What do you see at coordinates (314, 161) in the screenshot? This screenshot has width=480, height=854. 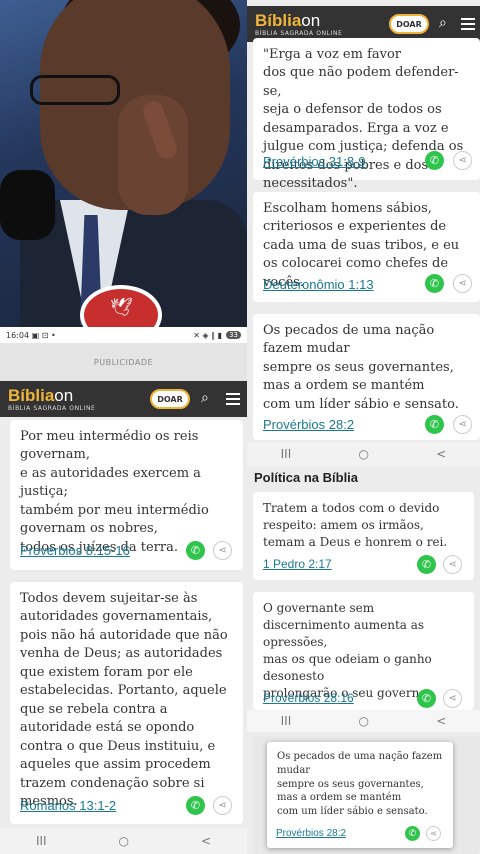 I see `verse-reference-link: Provérbios 31:8-9` at bounding box center [314, 161].